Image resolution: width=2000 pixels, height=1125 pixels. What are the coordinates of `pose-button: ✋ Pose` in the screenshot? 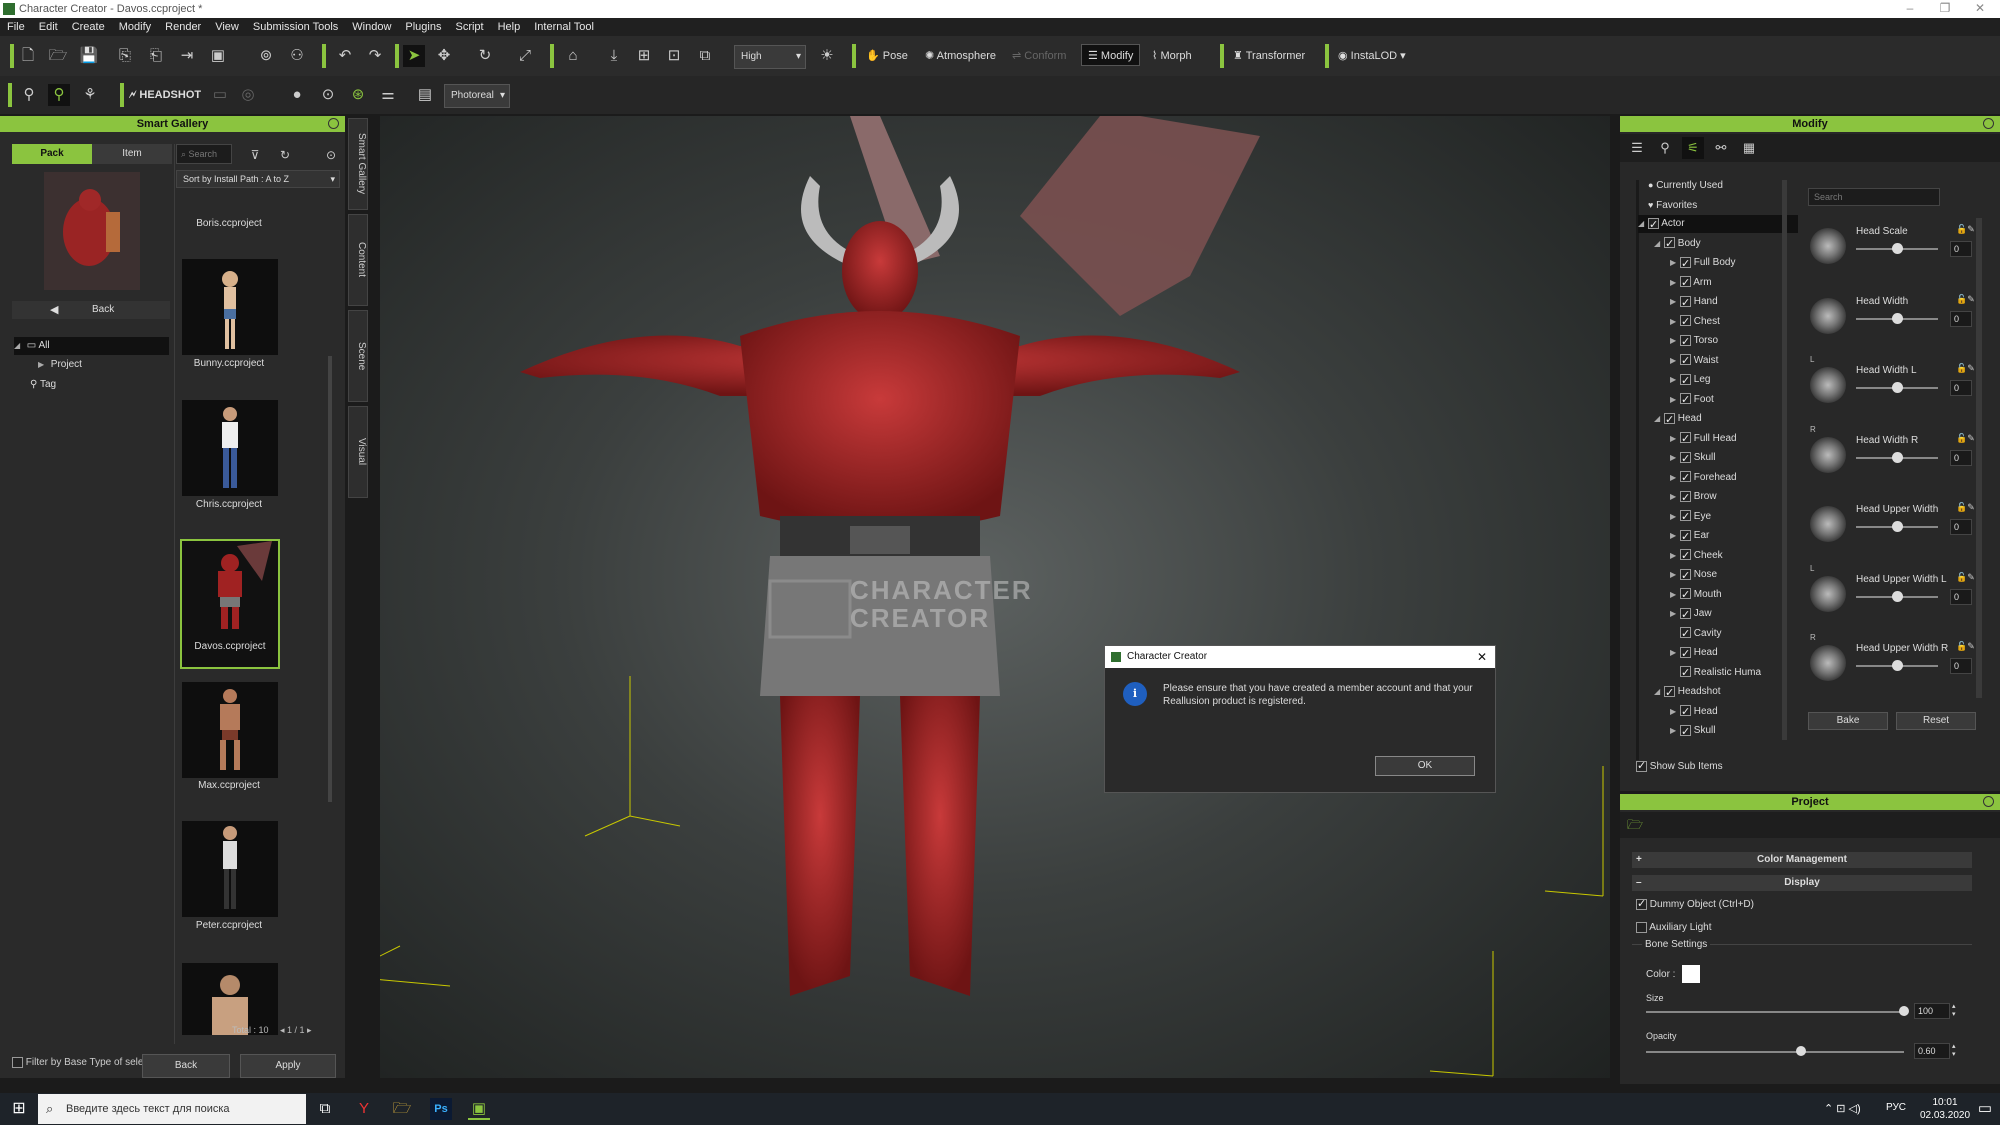 It's located at (887, 56).